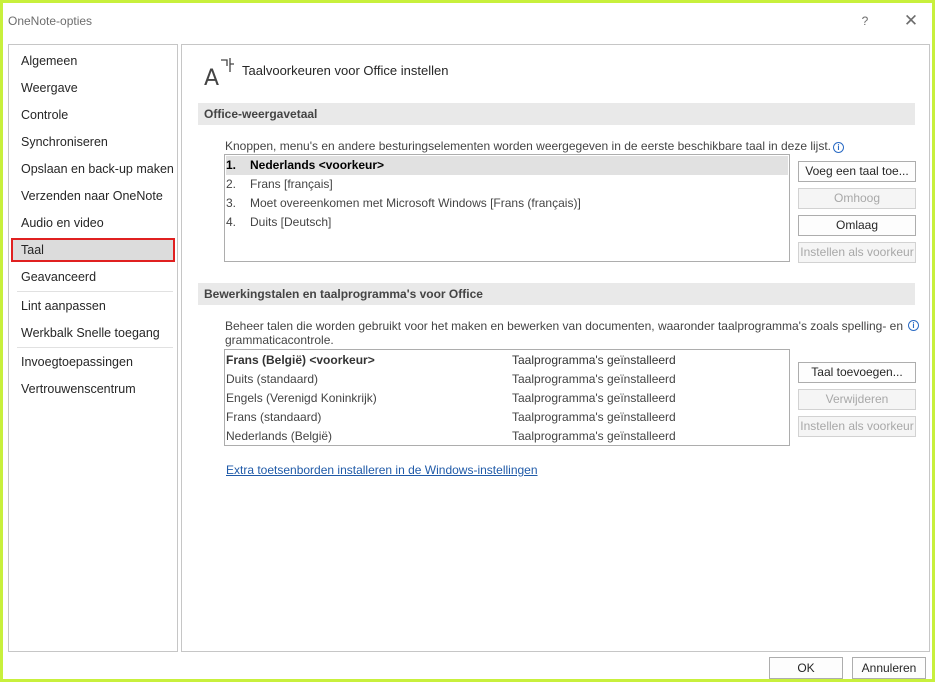 The image size is (935, 682). I want to click on list-item-label: Duits [Deutsch], so click(291, 222).